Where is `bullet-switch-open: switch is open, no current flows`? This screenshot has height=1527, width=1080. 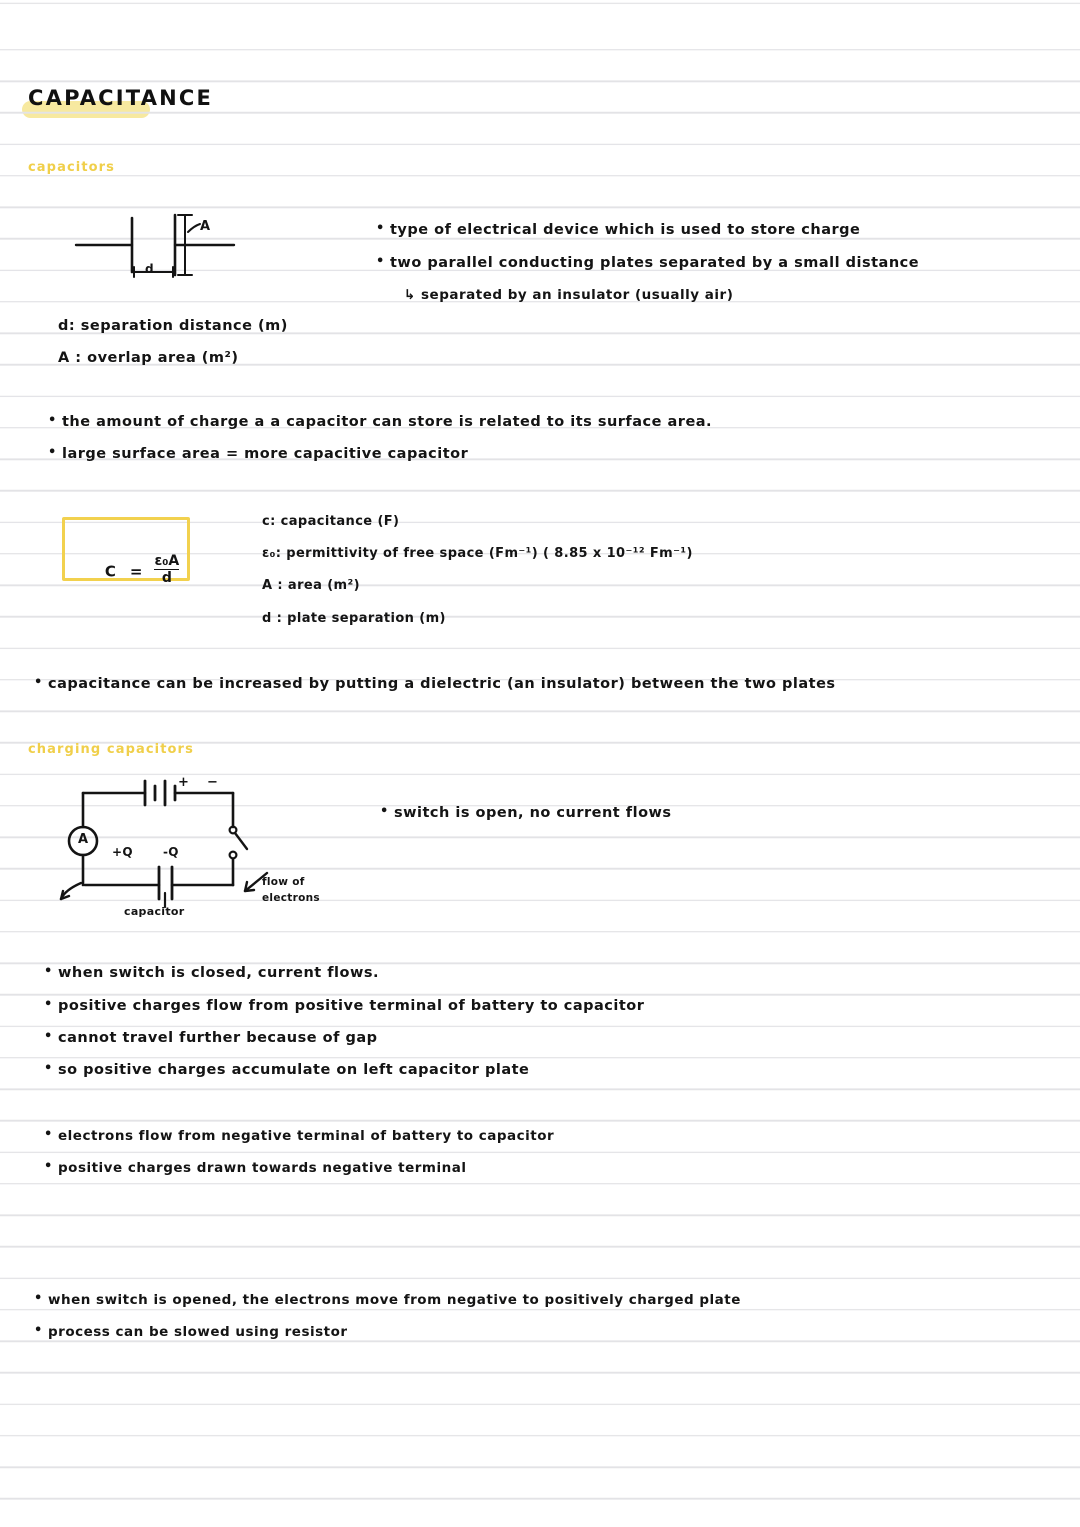 bullet-switch-open: switch is open, no current flows is located at coordinates (526, 812).